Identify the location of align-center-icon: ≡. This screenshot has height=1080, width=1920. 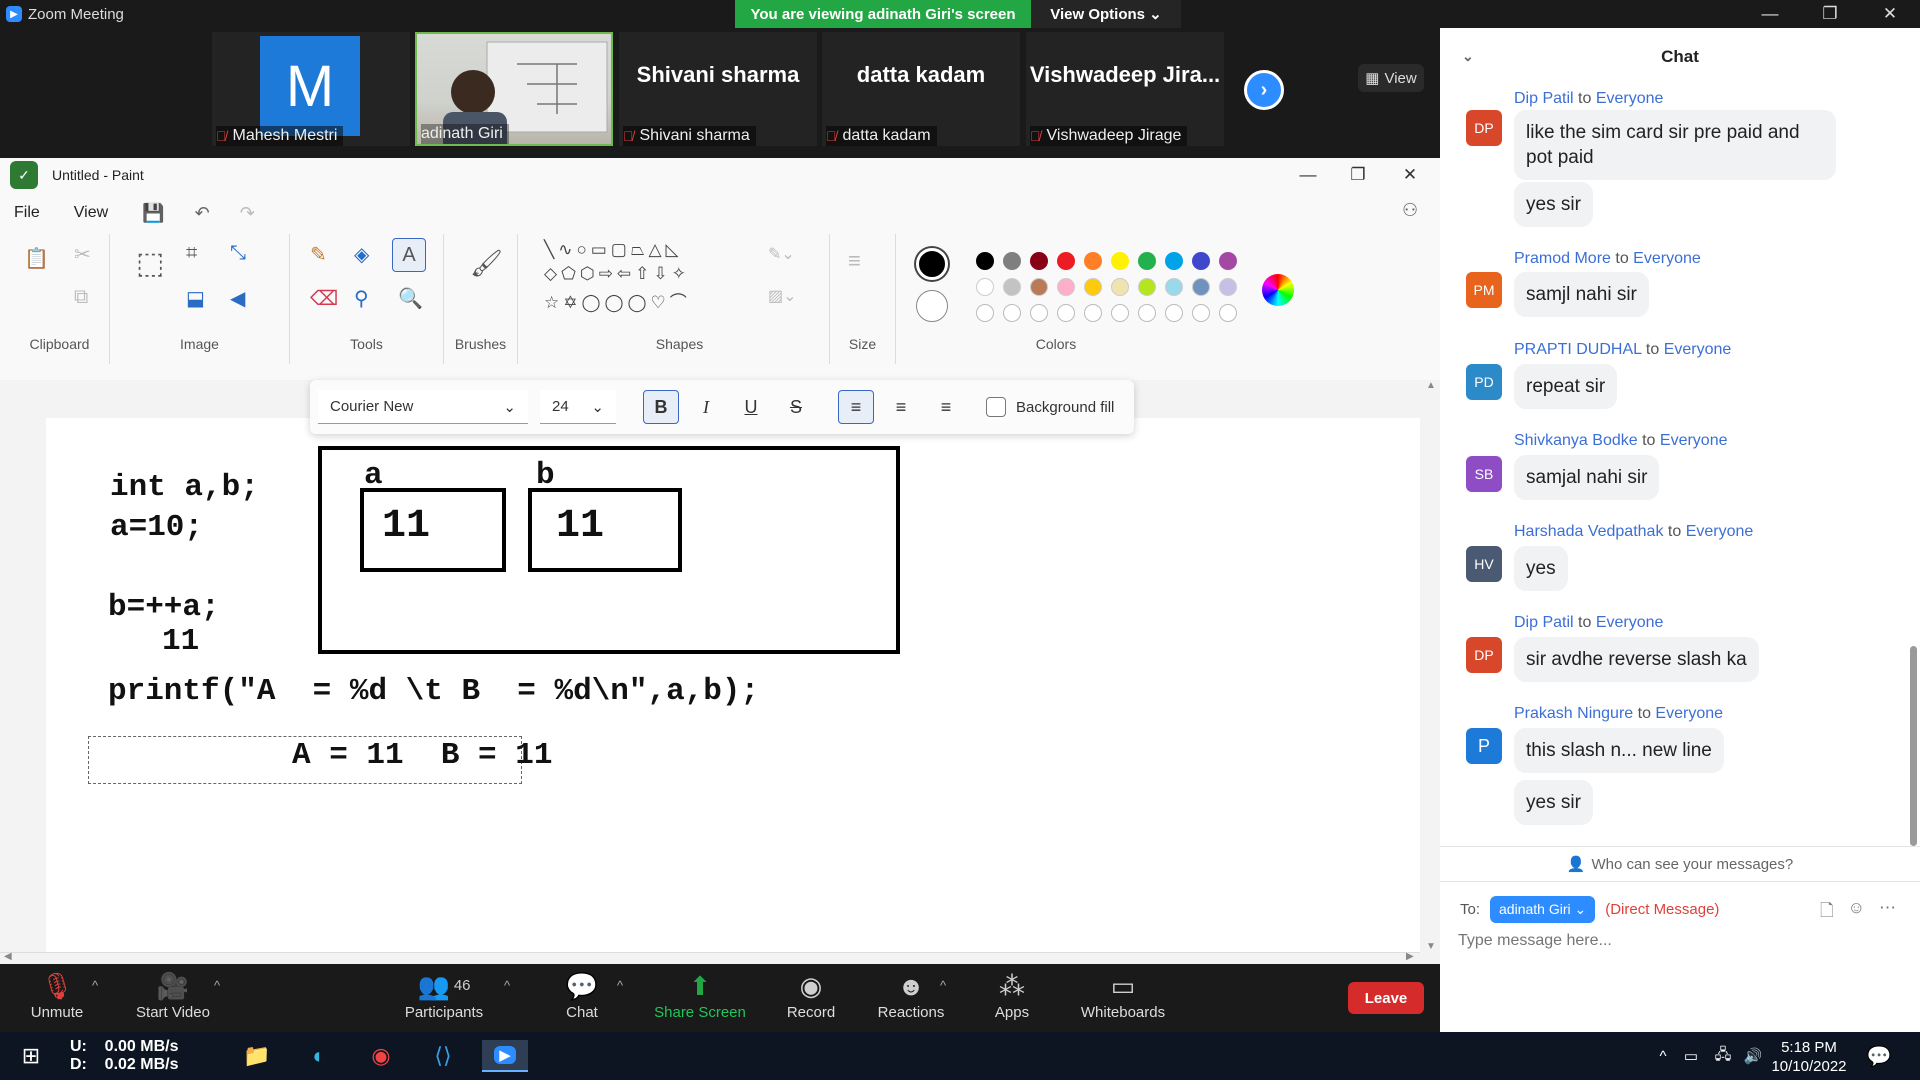
(901, 407).